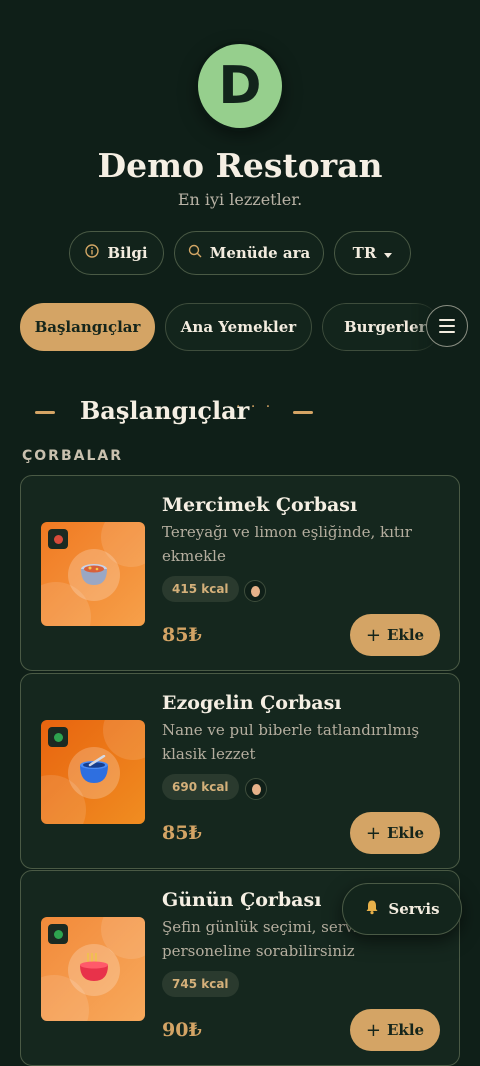 The width and height of the screenshot is (480, 1066). I want to click on call-service-button: Servis, so click(402, 909).